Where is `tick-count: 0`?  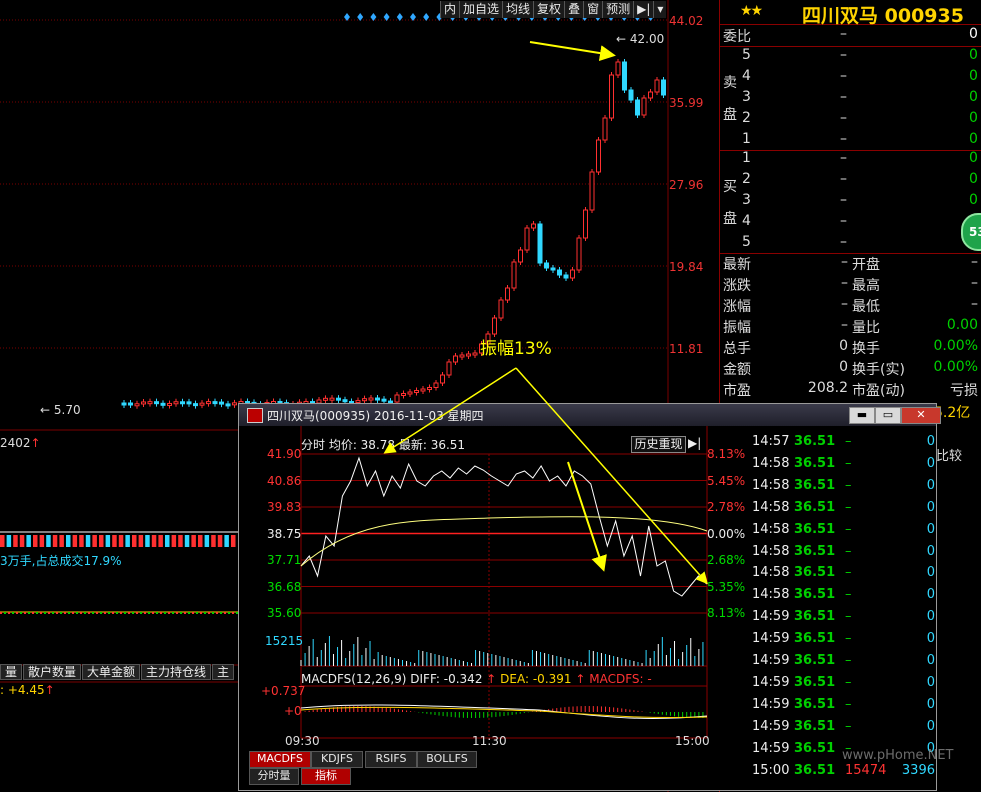
tick-count: 0 is located at coordinates (930, 507).